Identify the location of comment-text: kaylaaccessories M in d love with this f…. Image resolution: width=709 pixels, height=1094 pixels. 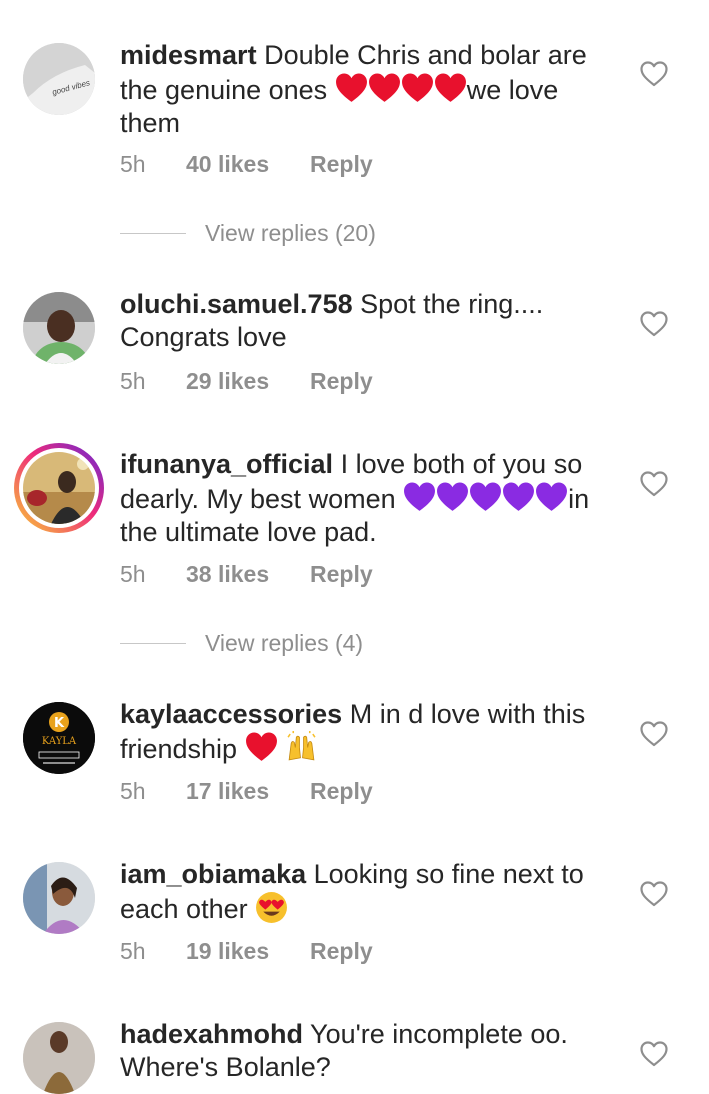
(372, 732).